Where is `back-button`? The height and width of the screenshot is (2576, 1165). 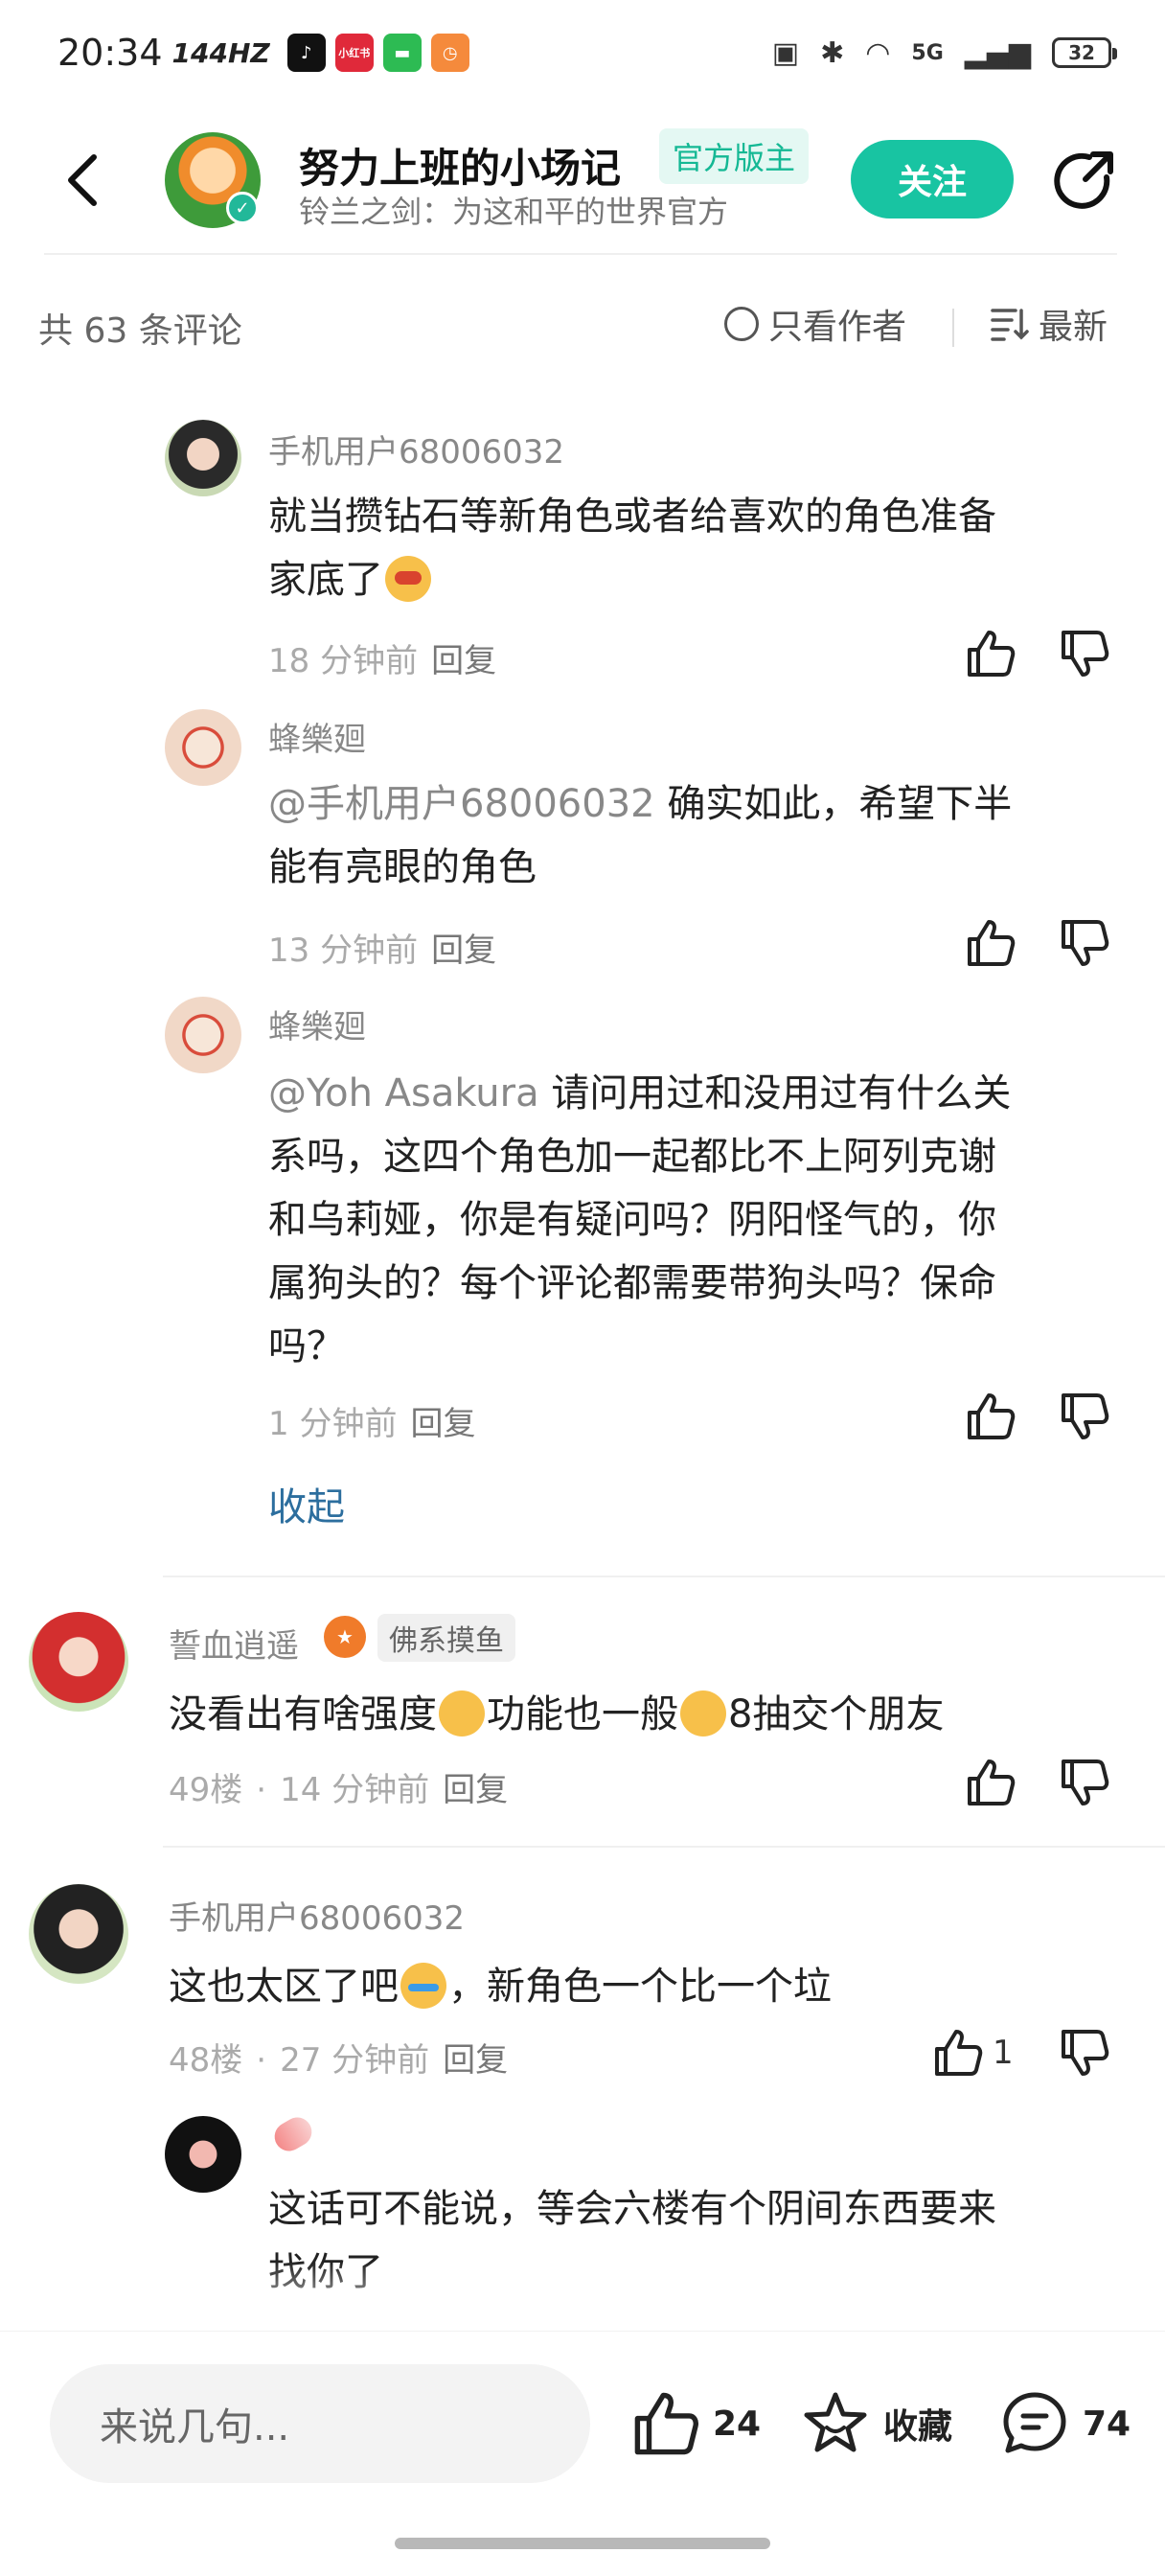 back-button is located at coordinates (82, 180).